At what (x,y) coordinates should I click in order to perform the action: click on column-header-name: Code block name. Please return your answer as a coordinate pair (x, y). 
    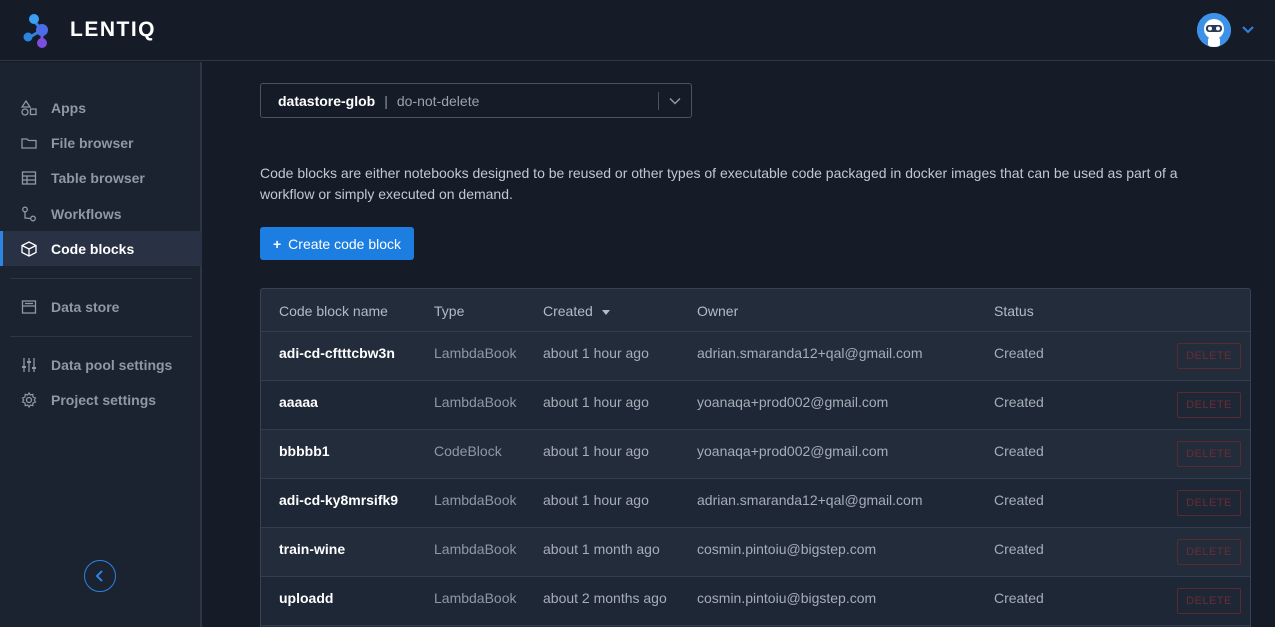
    Looking at the image, I should click on (333, 311).